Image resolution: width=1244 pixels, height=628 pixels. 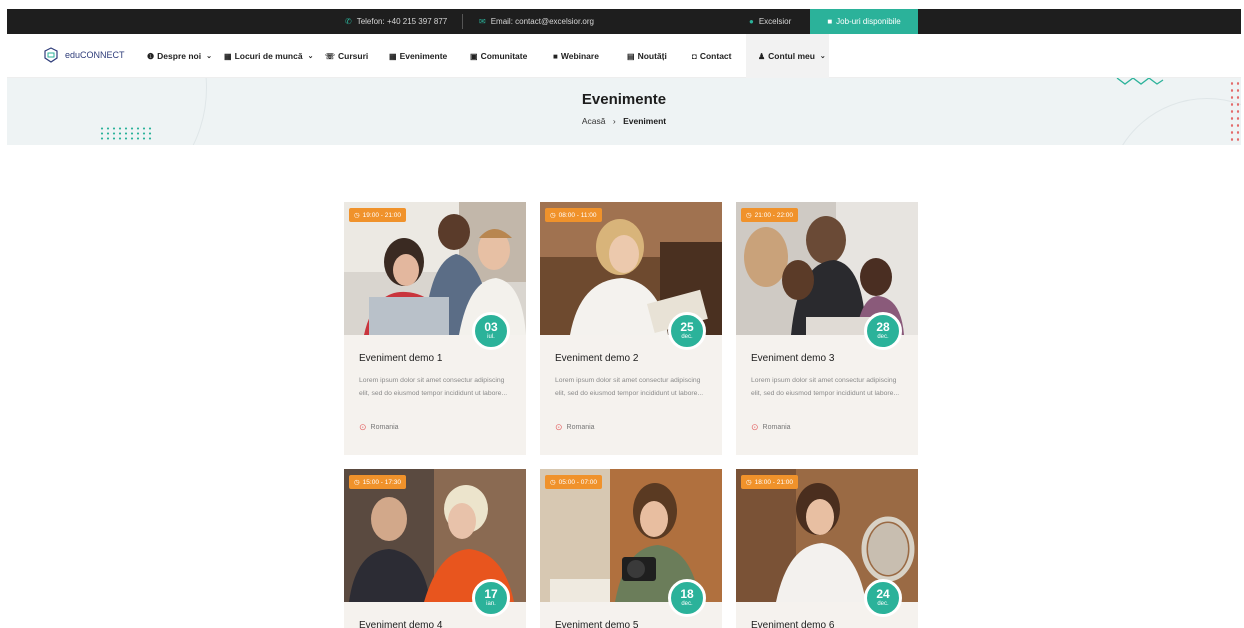 I want to click on event-time: 15:00 - 17:30, so click(x=381, y=482).